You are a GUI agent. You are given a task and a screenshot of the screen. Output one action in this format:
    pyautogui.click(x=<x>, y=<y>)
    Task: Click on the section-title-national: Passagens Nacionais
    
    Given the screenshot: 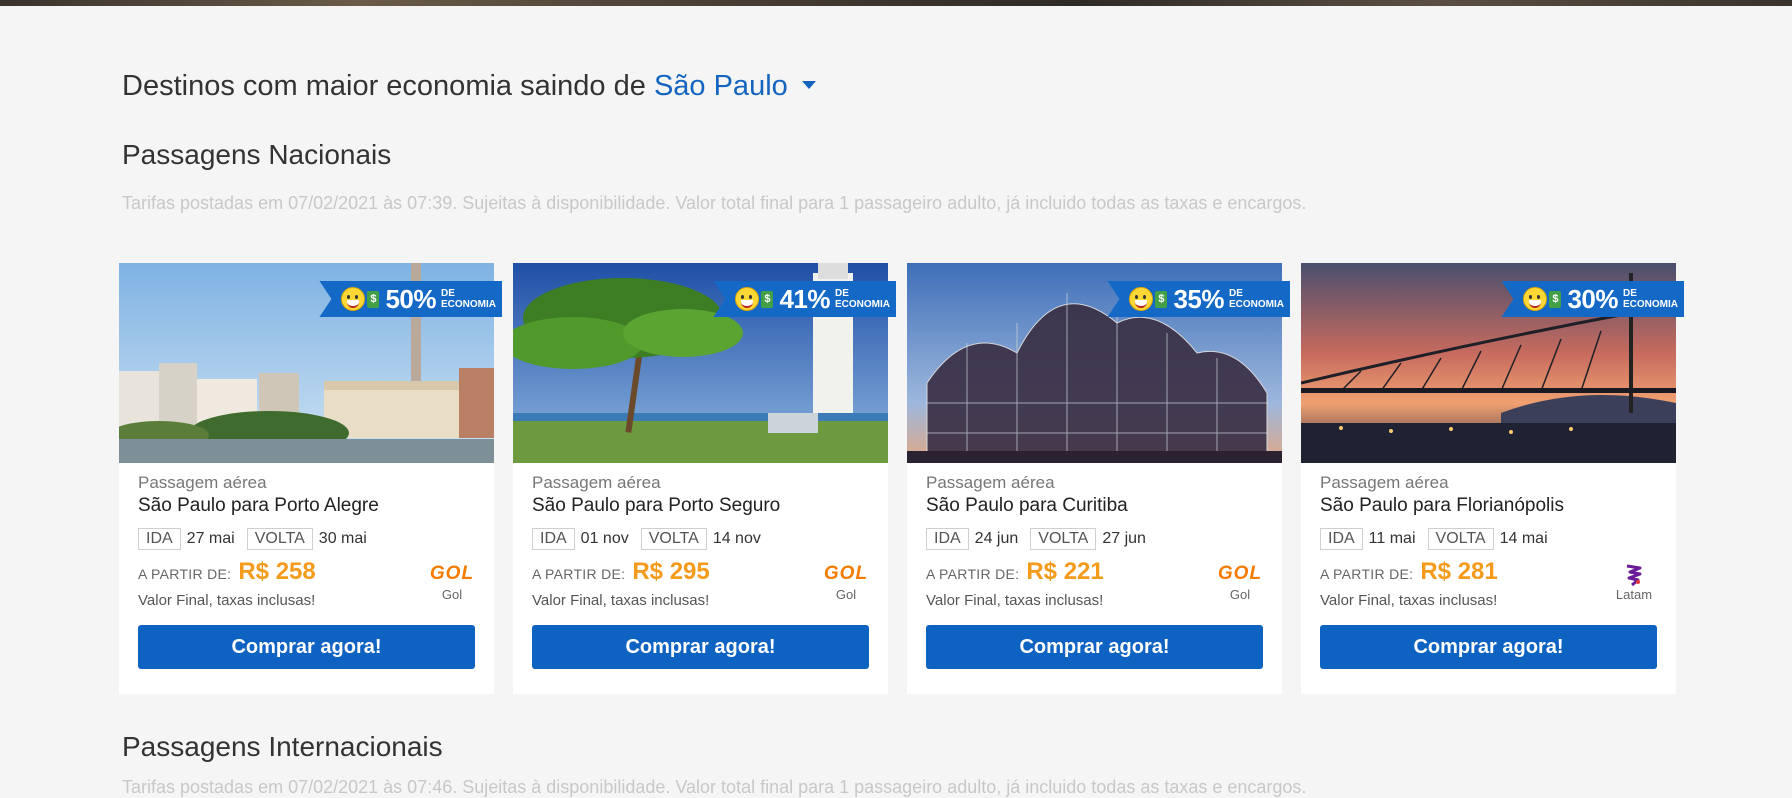 What is the action you would take?
    pyautogui.click(x=257, y=154)
    